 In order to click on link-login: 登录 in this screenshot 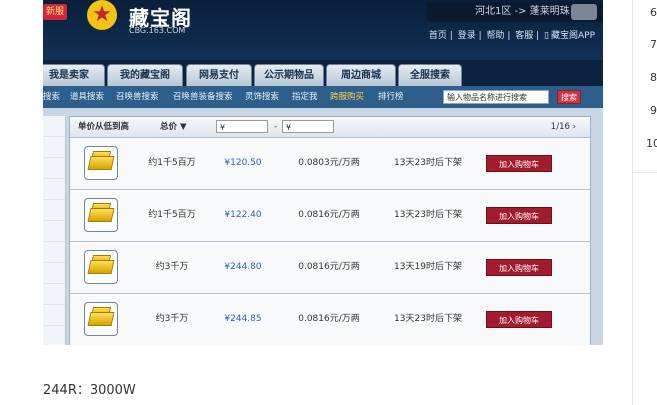, I will do `click(467, 36)`.